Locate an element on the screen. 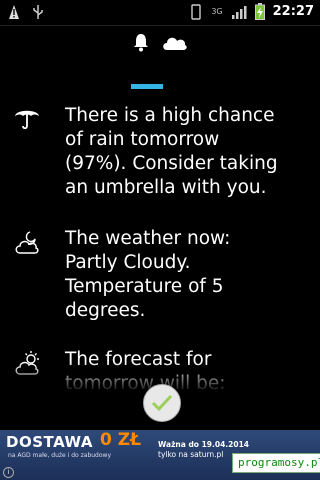  network-type: 3G is located at coordinates (217, 11).